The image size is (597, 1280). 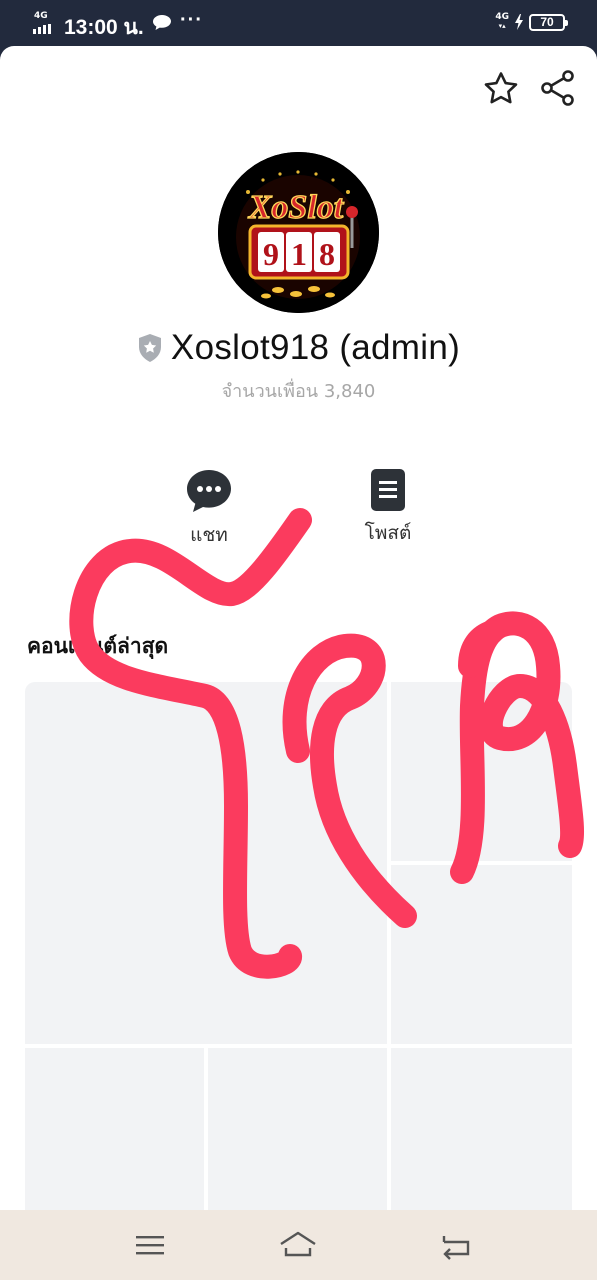 What do you see at coordinates (296, 207) in the screenshot?
I see `svg-text: XoSlot` at bounding box center [296, 207].